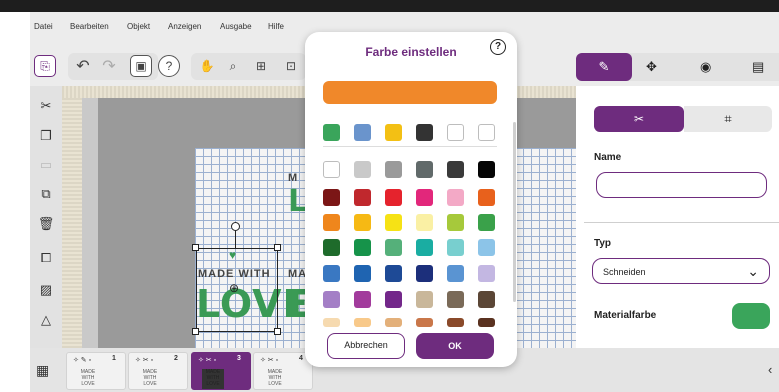 The image size is (779, 392). Describe the element at coordinates (498, 47) in the screenshot. I see `dialog-help-icon: ?` at that location.